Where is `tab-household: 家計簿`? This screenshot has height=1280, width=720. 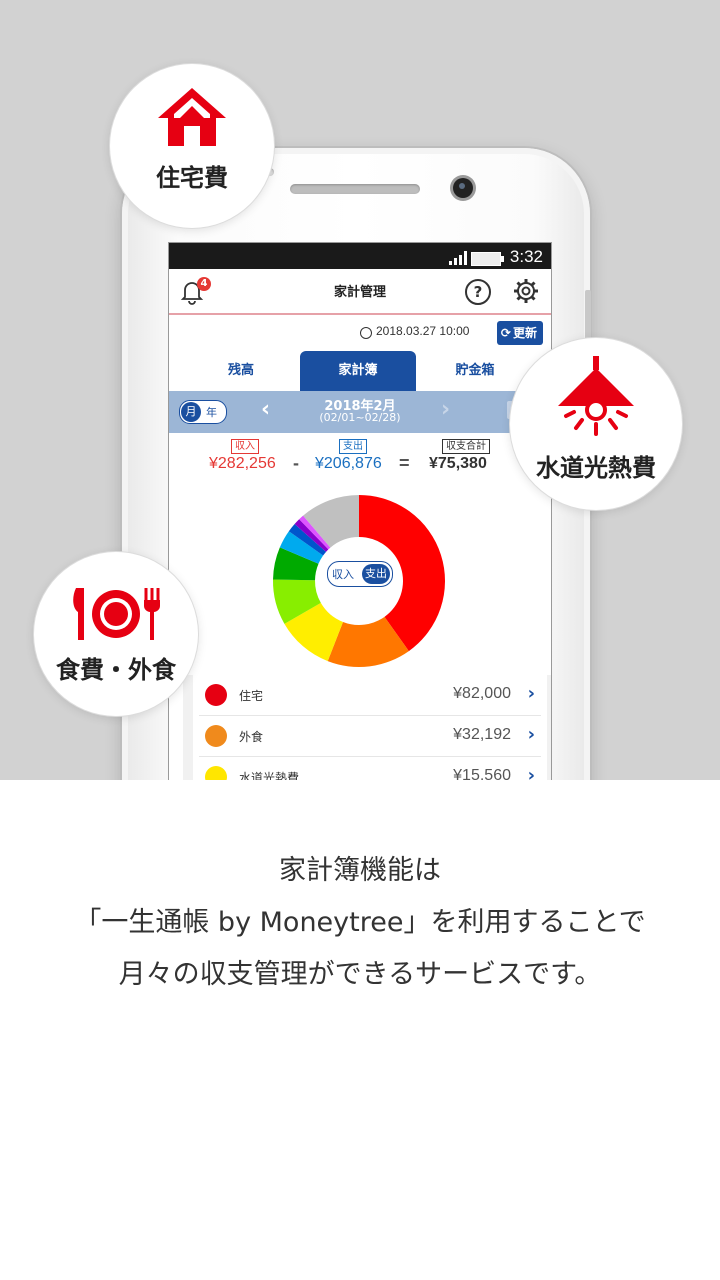
tab-household: 家計簿 is located at coordinates (358, 371).